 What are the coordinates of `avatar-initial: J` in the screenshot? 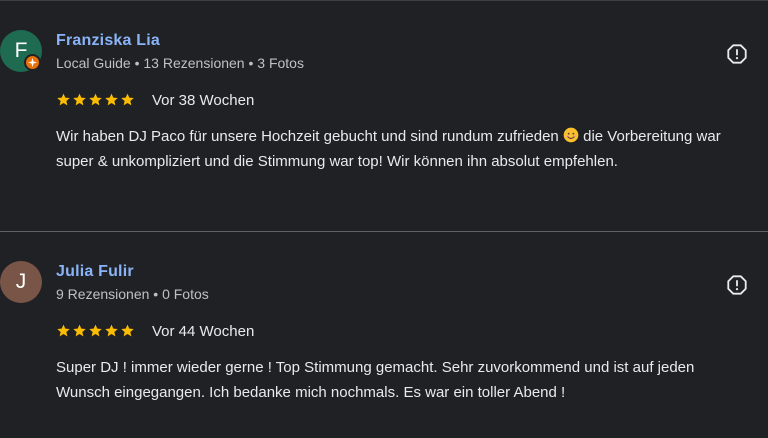 It's located at (21, 281).